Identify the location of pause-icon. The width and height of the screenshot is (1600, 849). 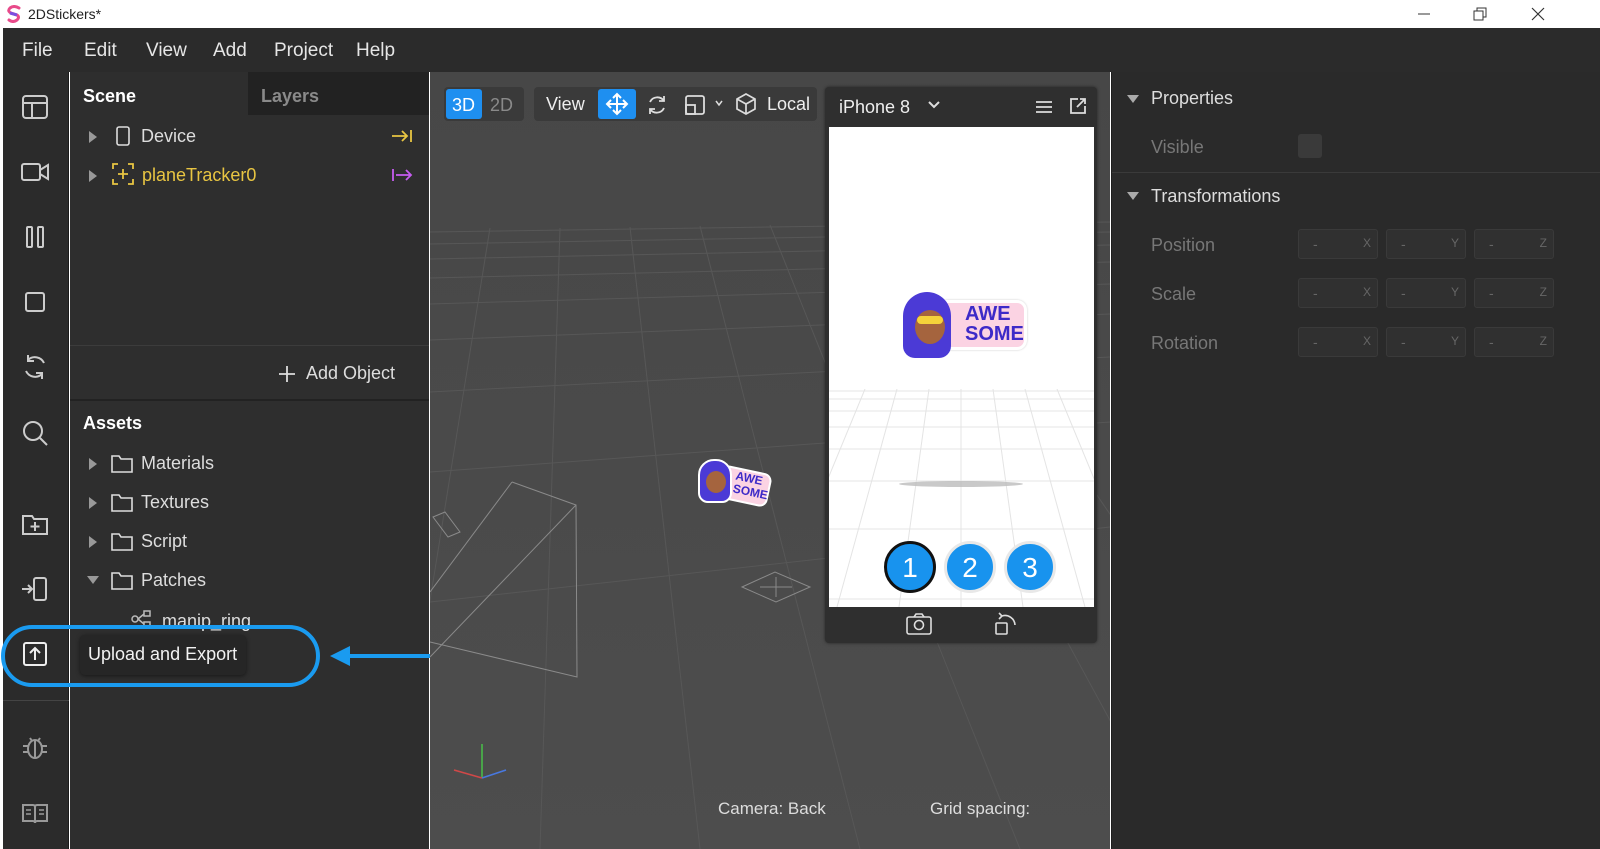
(35, 237).